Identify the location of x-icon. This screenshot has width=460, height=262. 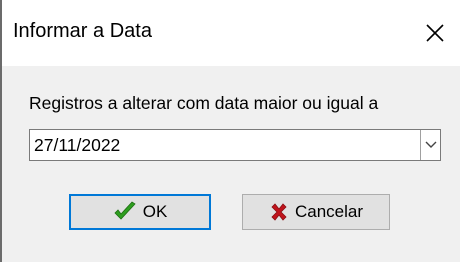
(279, 212).